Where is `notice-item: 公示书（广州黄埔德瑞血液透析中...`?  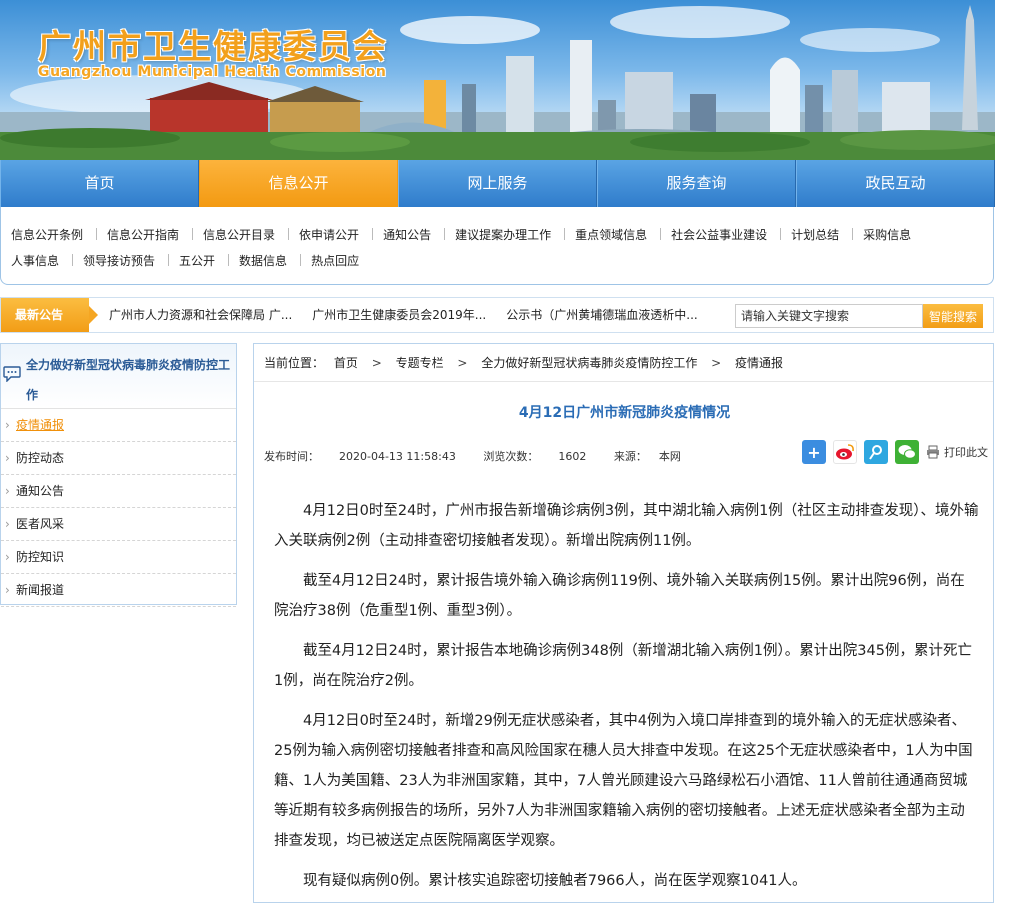 notice-item: 公示书（广州黄埔德瑞血液透析中... is located at coordinates (596, 315).